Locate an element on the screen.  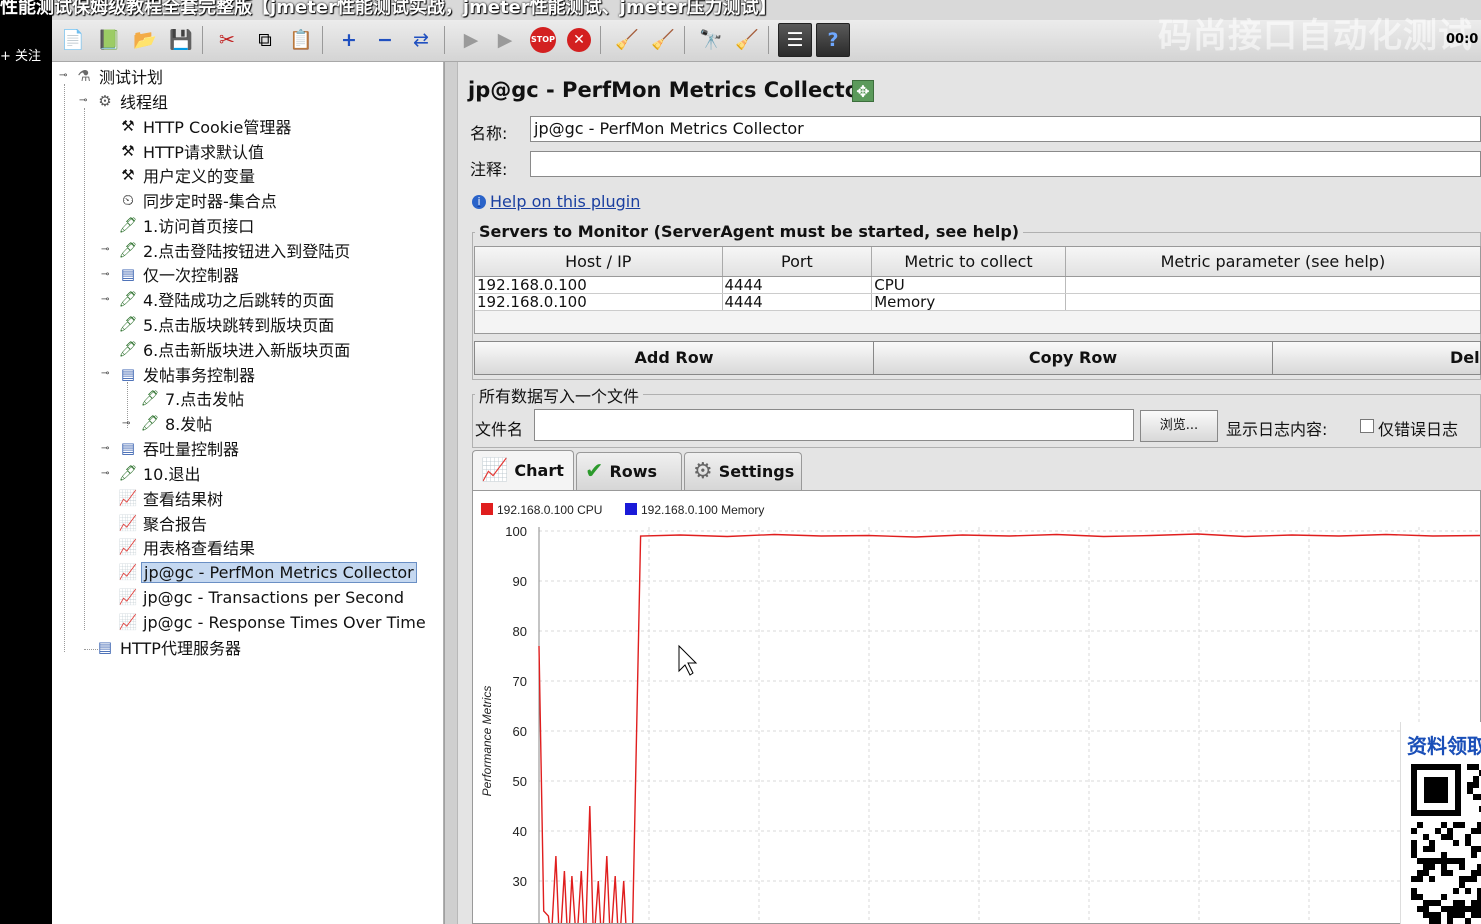
help-icon: ? is located at coordinates (833, 40).